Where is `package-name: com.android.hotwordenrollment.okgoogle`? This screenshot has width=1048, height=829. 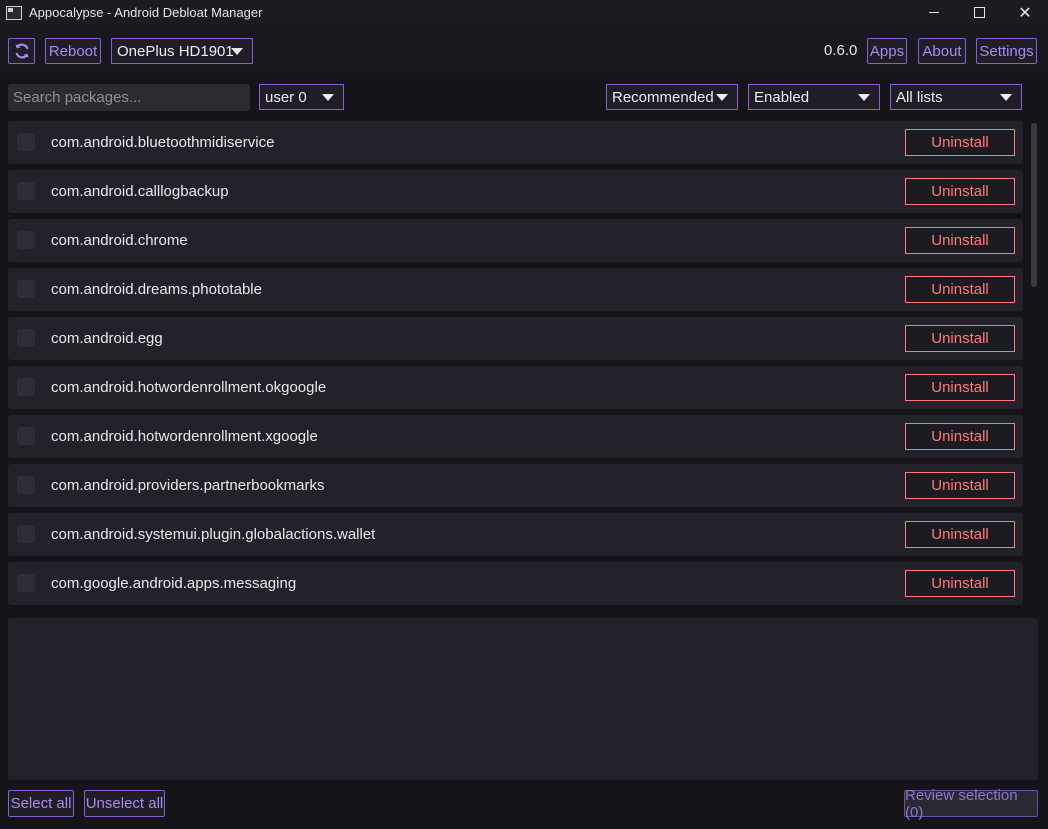 package-name: com.android.hotwordenrollment.okgoogle is located at coordinates (189, 387).